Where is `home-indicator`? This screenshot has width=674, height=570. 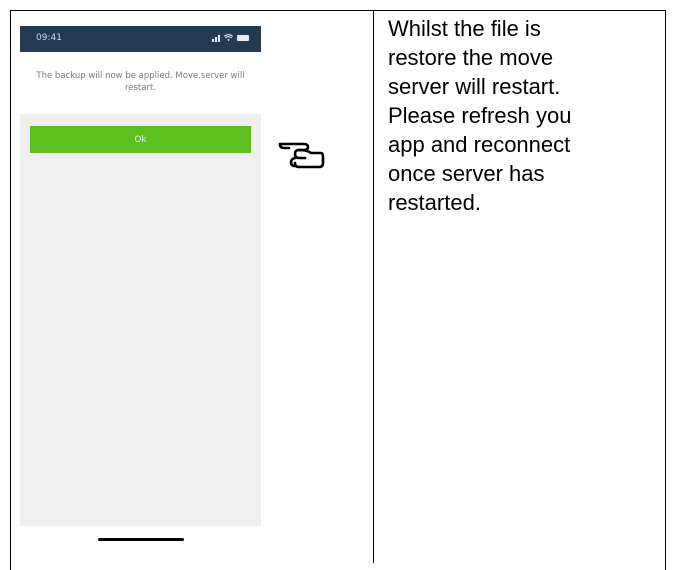
home-indicator is located at coordinates (141, 539).